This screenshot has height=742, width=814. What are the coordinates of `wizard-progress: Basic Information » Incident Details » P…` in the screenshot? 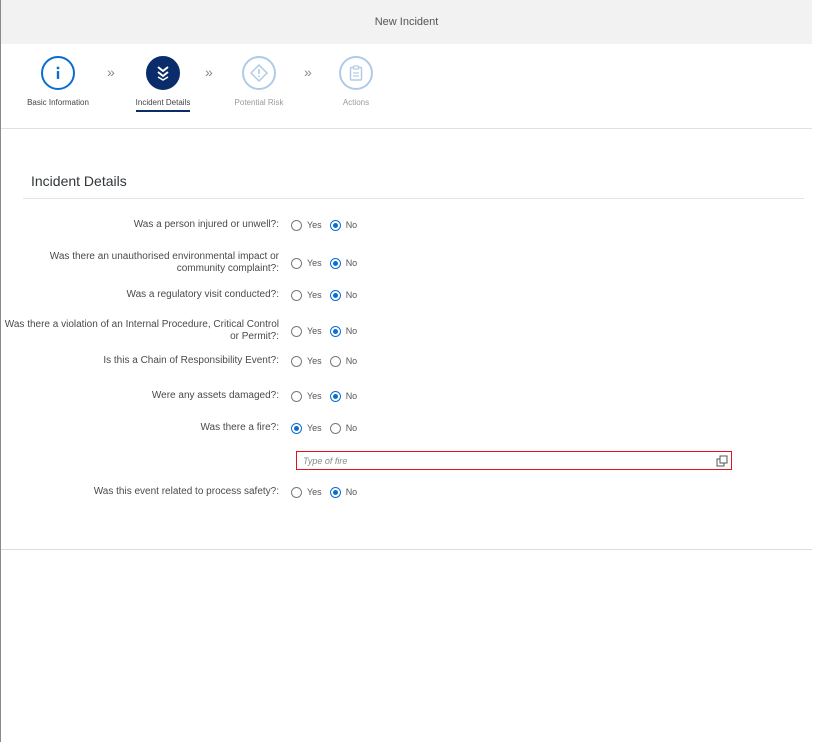 It's located at (406, 86).